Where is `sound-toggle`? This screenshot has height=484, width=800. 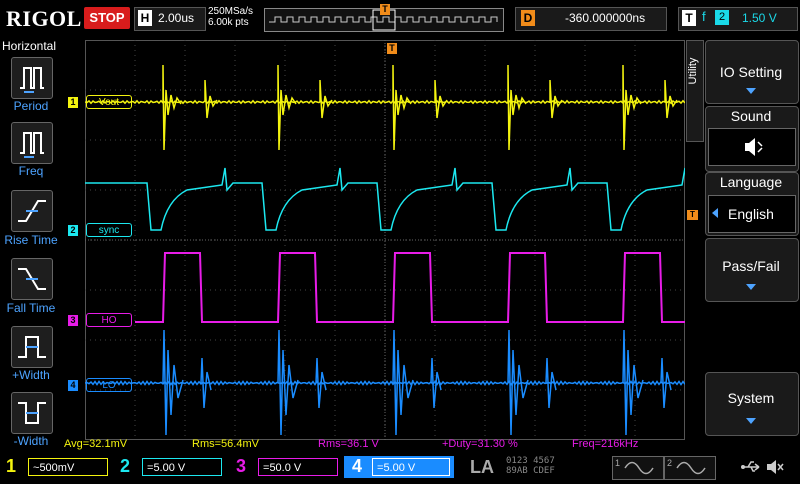 sound-toggle is located at coordinates (752, 147).